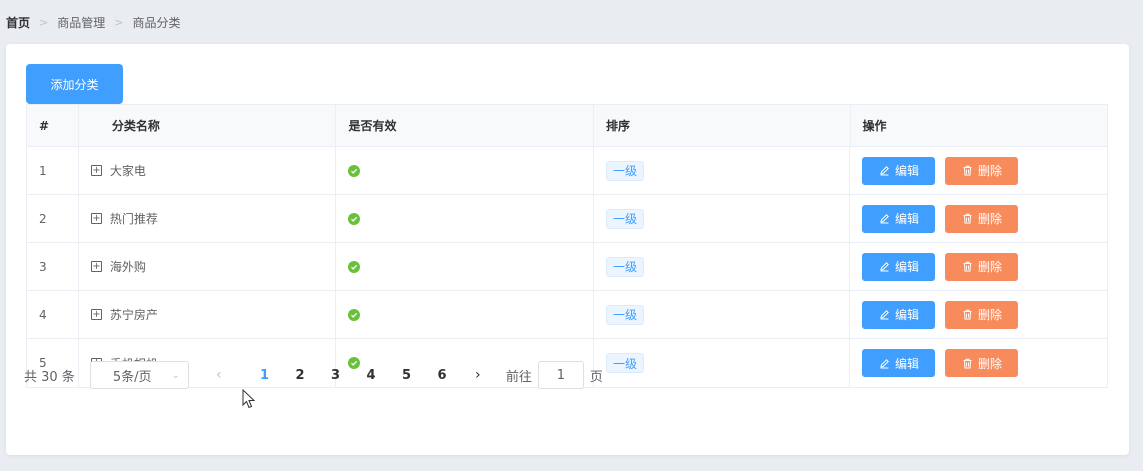  Describe the element at coordinates (133, 219) in the screenshot. I see `category-name: 热门推荐` at that location.